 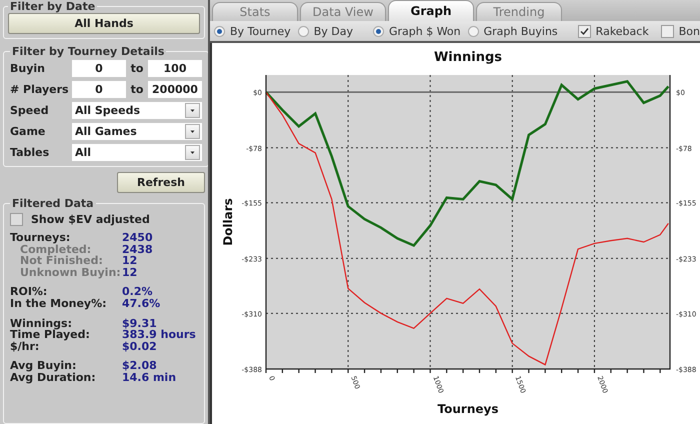 I want to click on refresh-button: Refresh, so click(x=161, y=182).